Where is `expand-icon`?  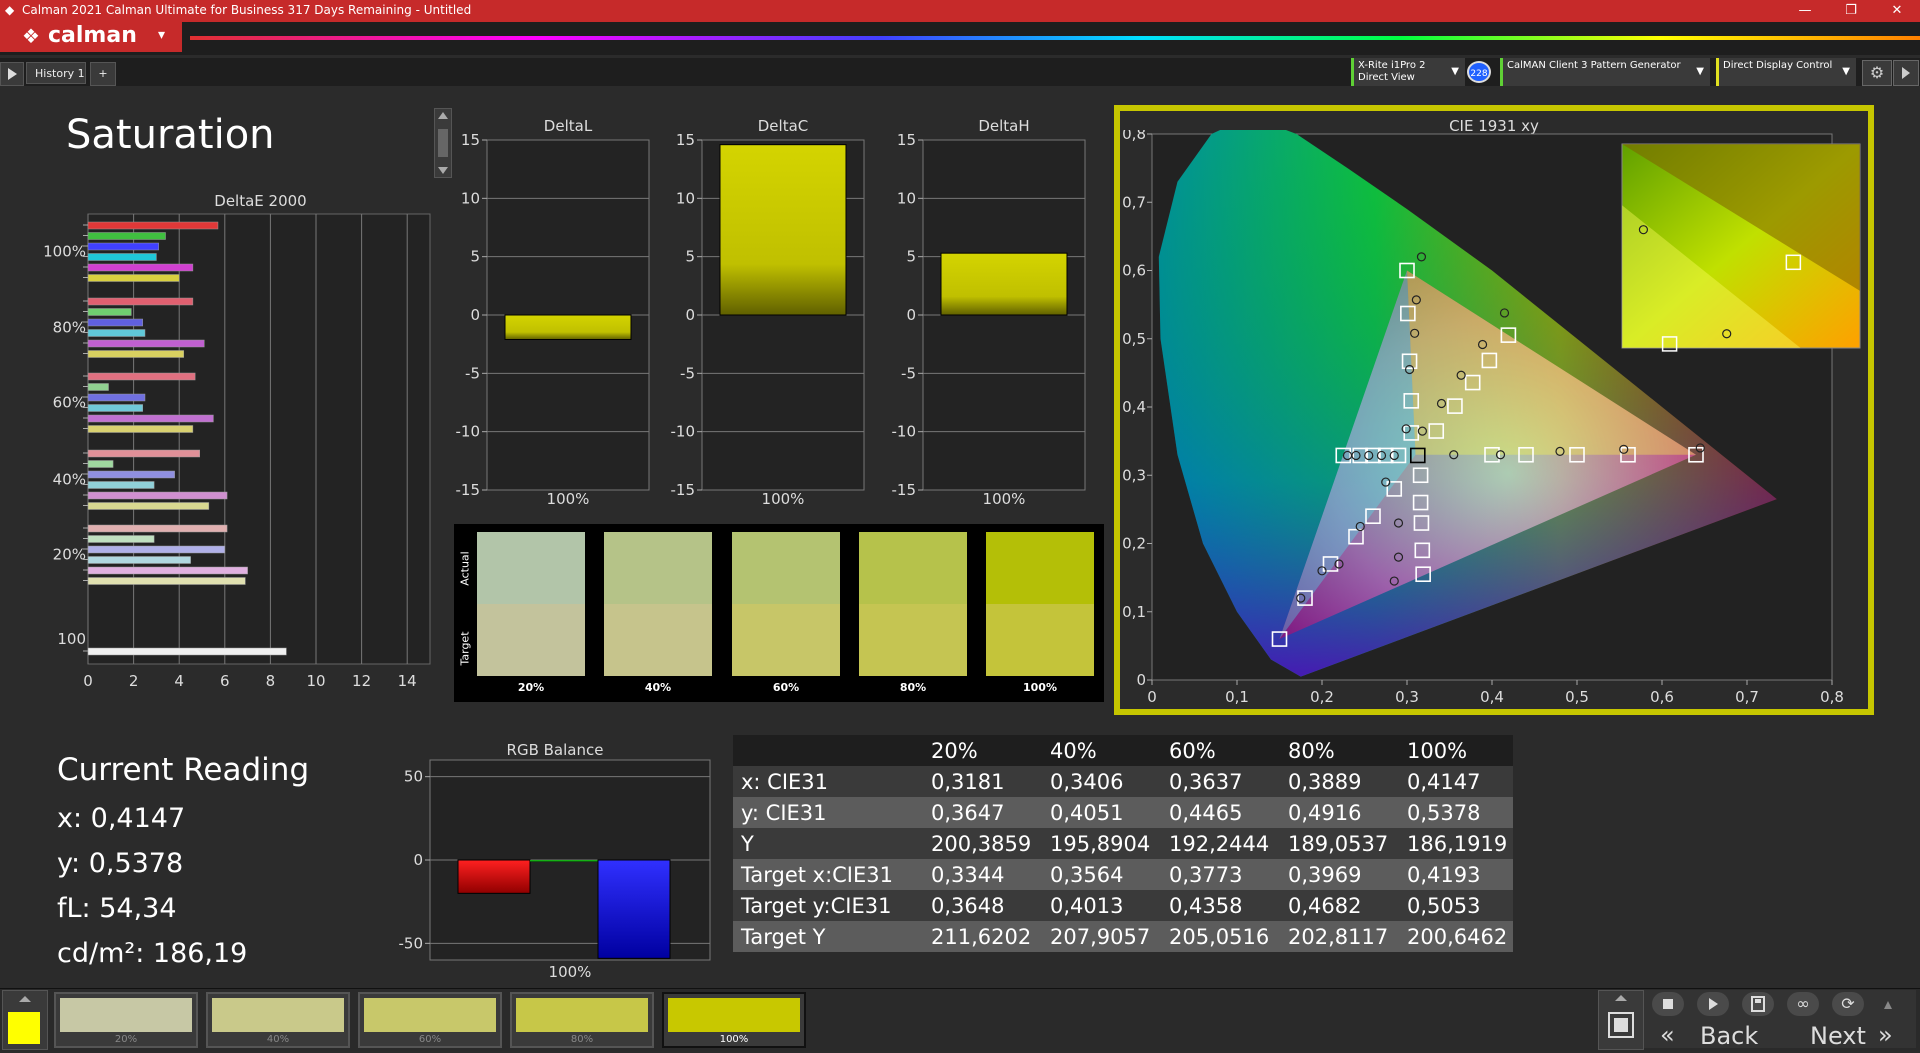 expand-icon is located at coordinates (1888, 1005).